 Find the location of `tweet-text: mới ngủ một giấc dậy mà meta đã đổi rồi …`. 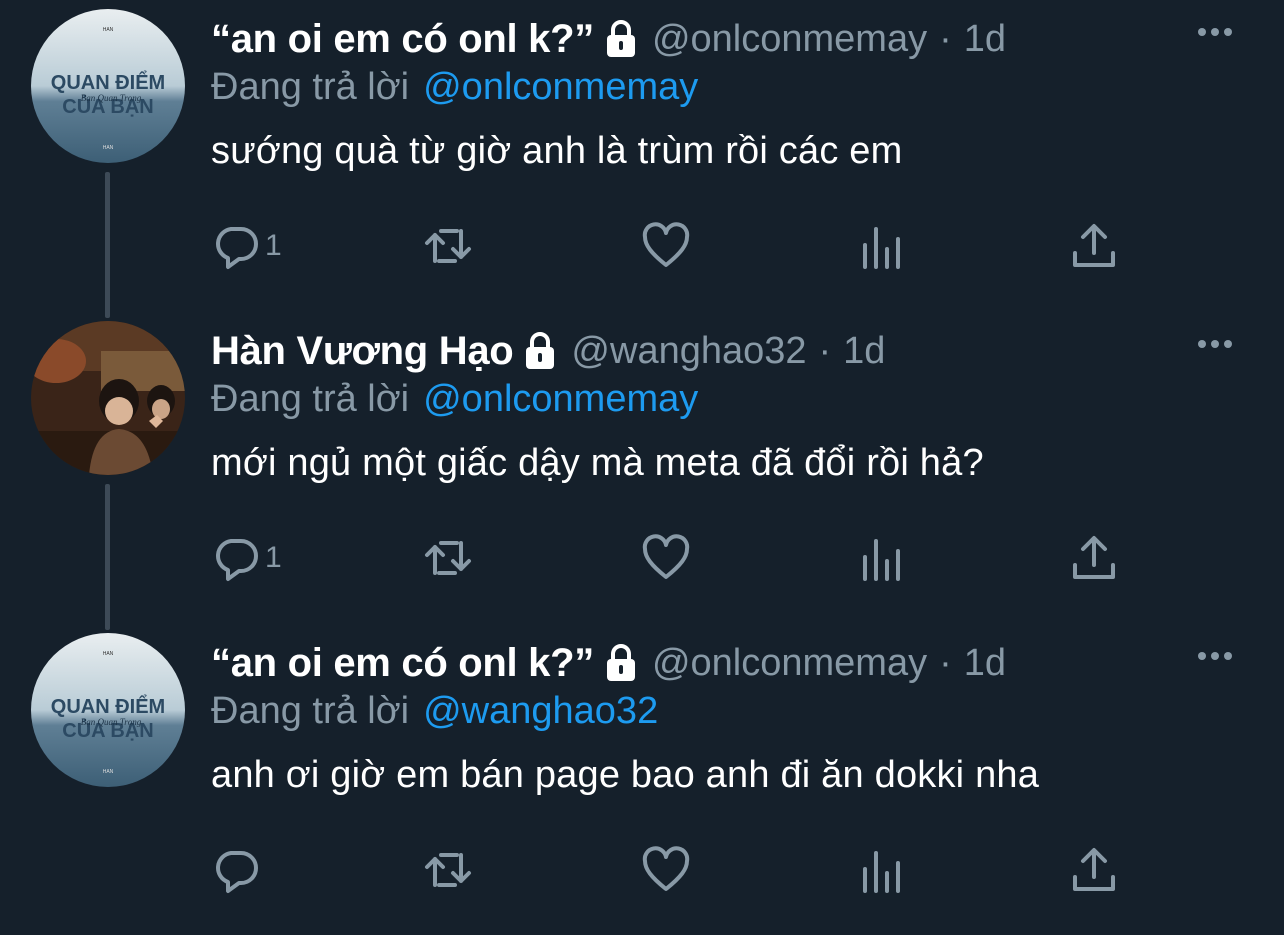

tweet-text: mới ngủ một giấc dậy mà meta đã đổi rồi … is located at coordinates (597, 463).